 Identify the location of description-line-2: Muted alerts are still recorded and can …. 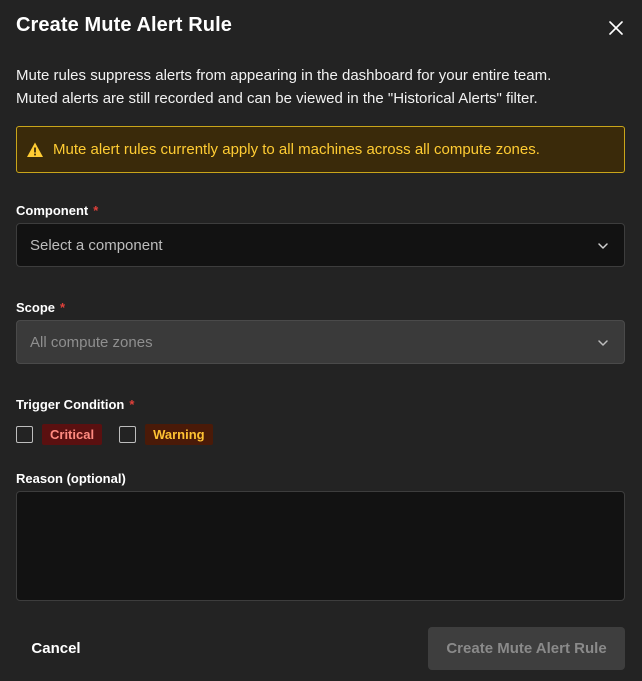
(277, 98).